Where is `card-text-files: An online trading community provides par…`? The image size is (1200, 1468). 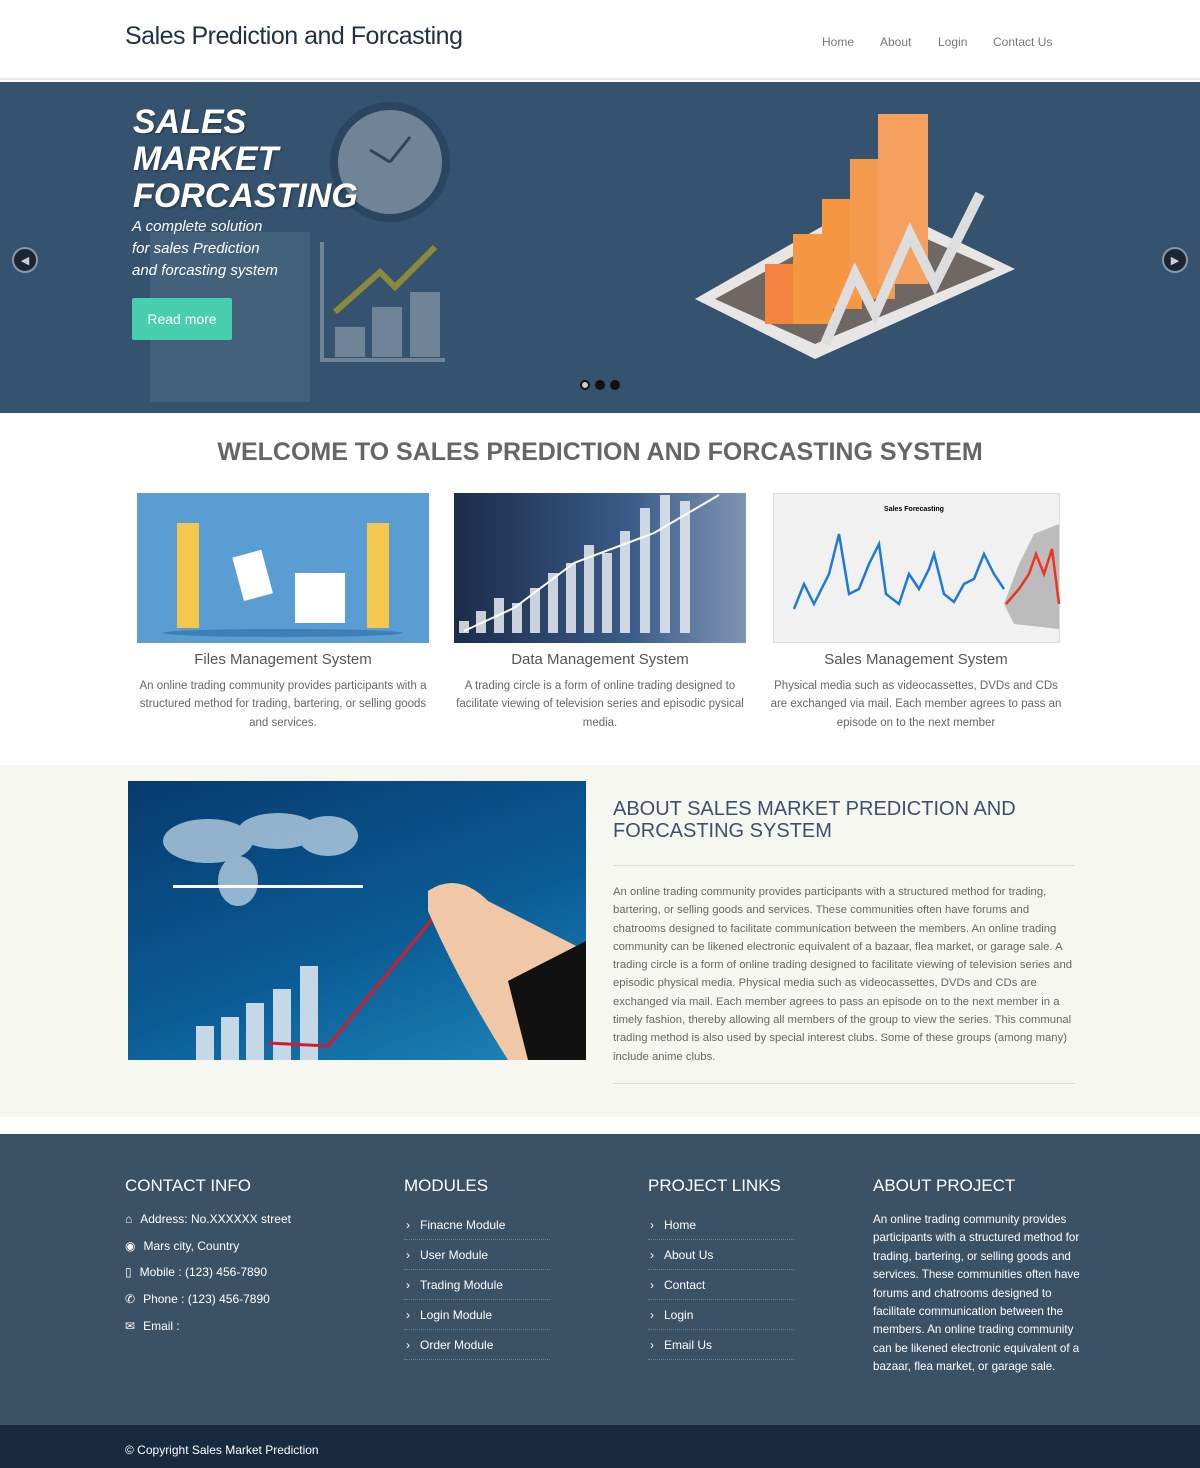 card-text-files: An online trading community provides par… is located at coordinates (283, 704).